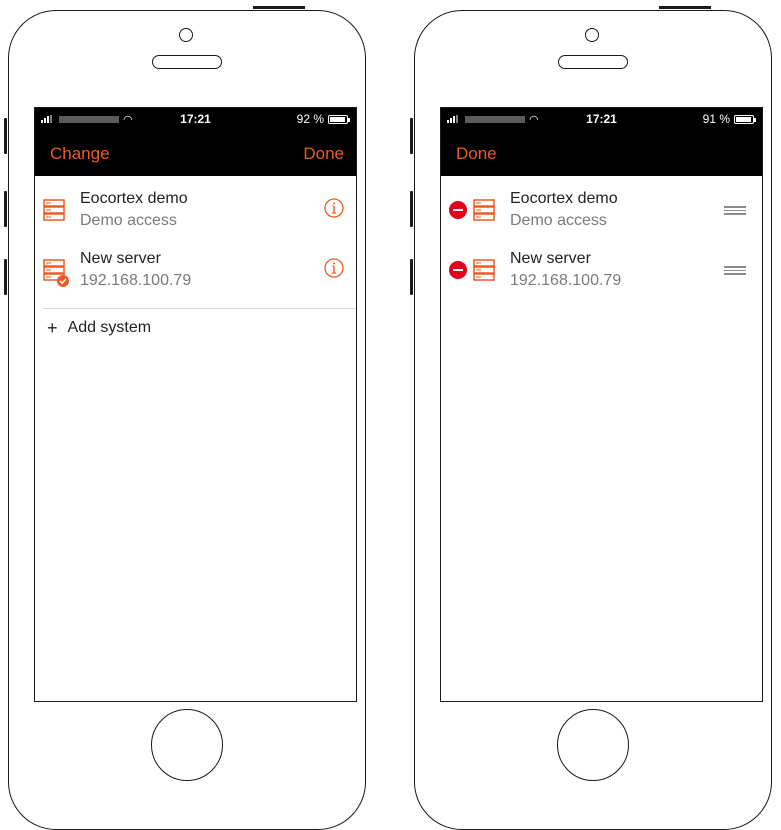 The width and height of the screenshot is (781, 830). I want to click on server-name: Eocortex demo, so click(134, 198).